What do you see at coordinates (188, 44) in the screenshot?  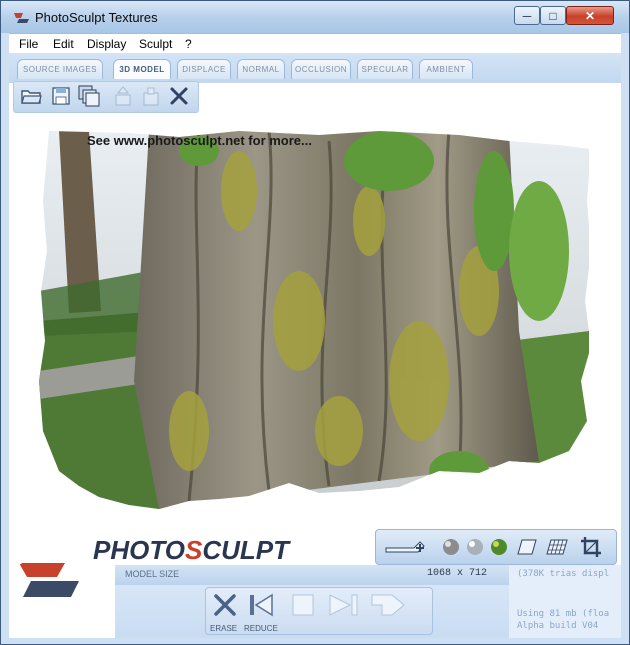 I see `menu-help: ?` at bounding box center [188, 44].